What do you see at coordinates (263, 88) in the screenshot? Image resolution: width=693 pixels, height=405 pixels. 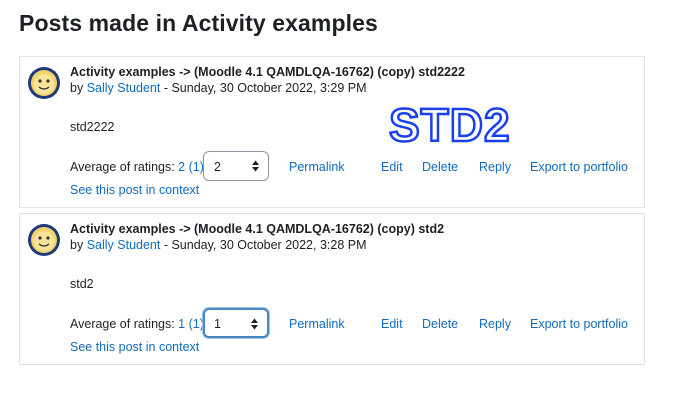 I see `post-date: - Sunday, 30 October 2022, 3:29 PM` at bounding box center [263, 88].